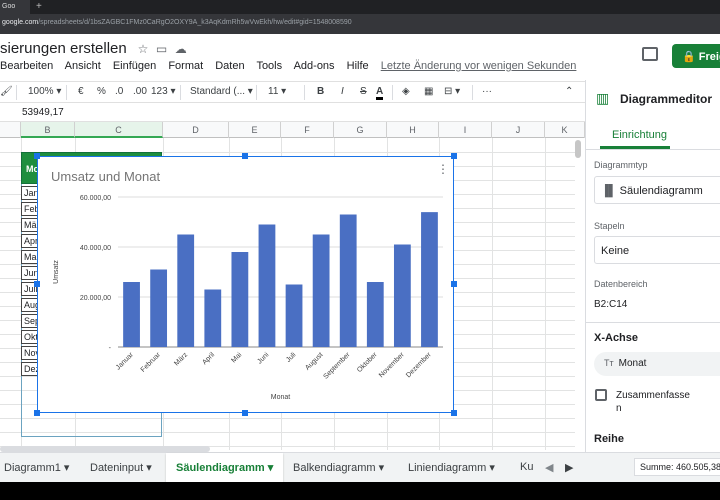 The image size is (720, 500). Describe the element at coordinates (119, 130) in the screenshot. I see `column-header-c: C` at that location.